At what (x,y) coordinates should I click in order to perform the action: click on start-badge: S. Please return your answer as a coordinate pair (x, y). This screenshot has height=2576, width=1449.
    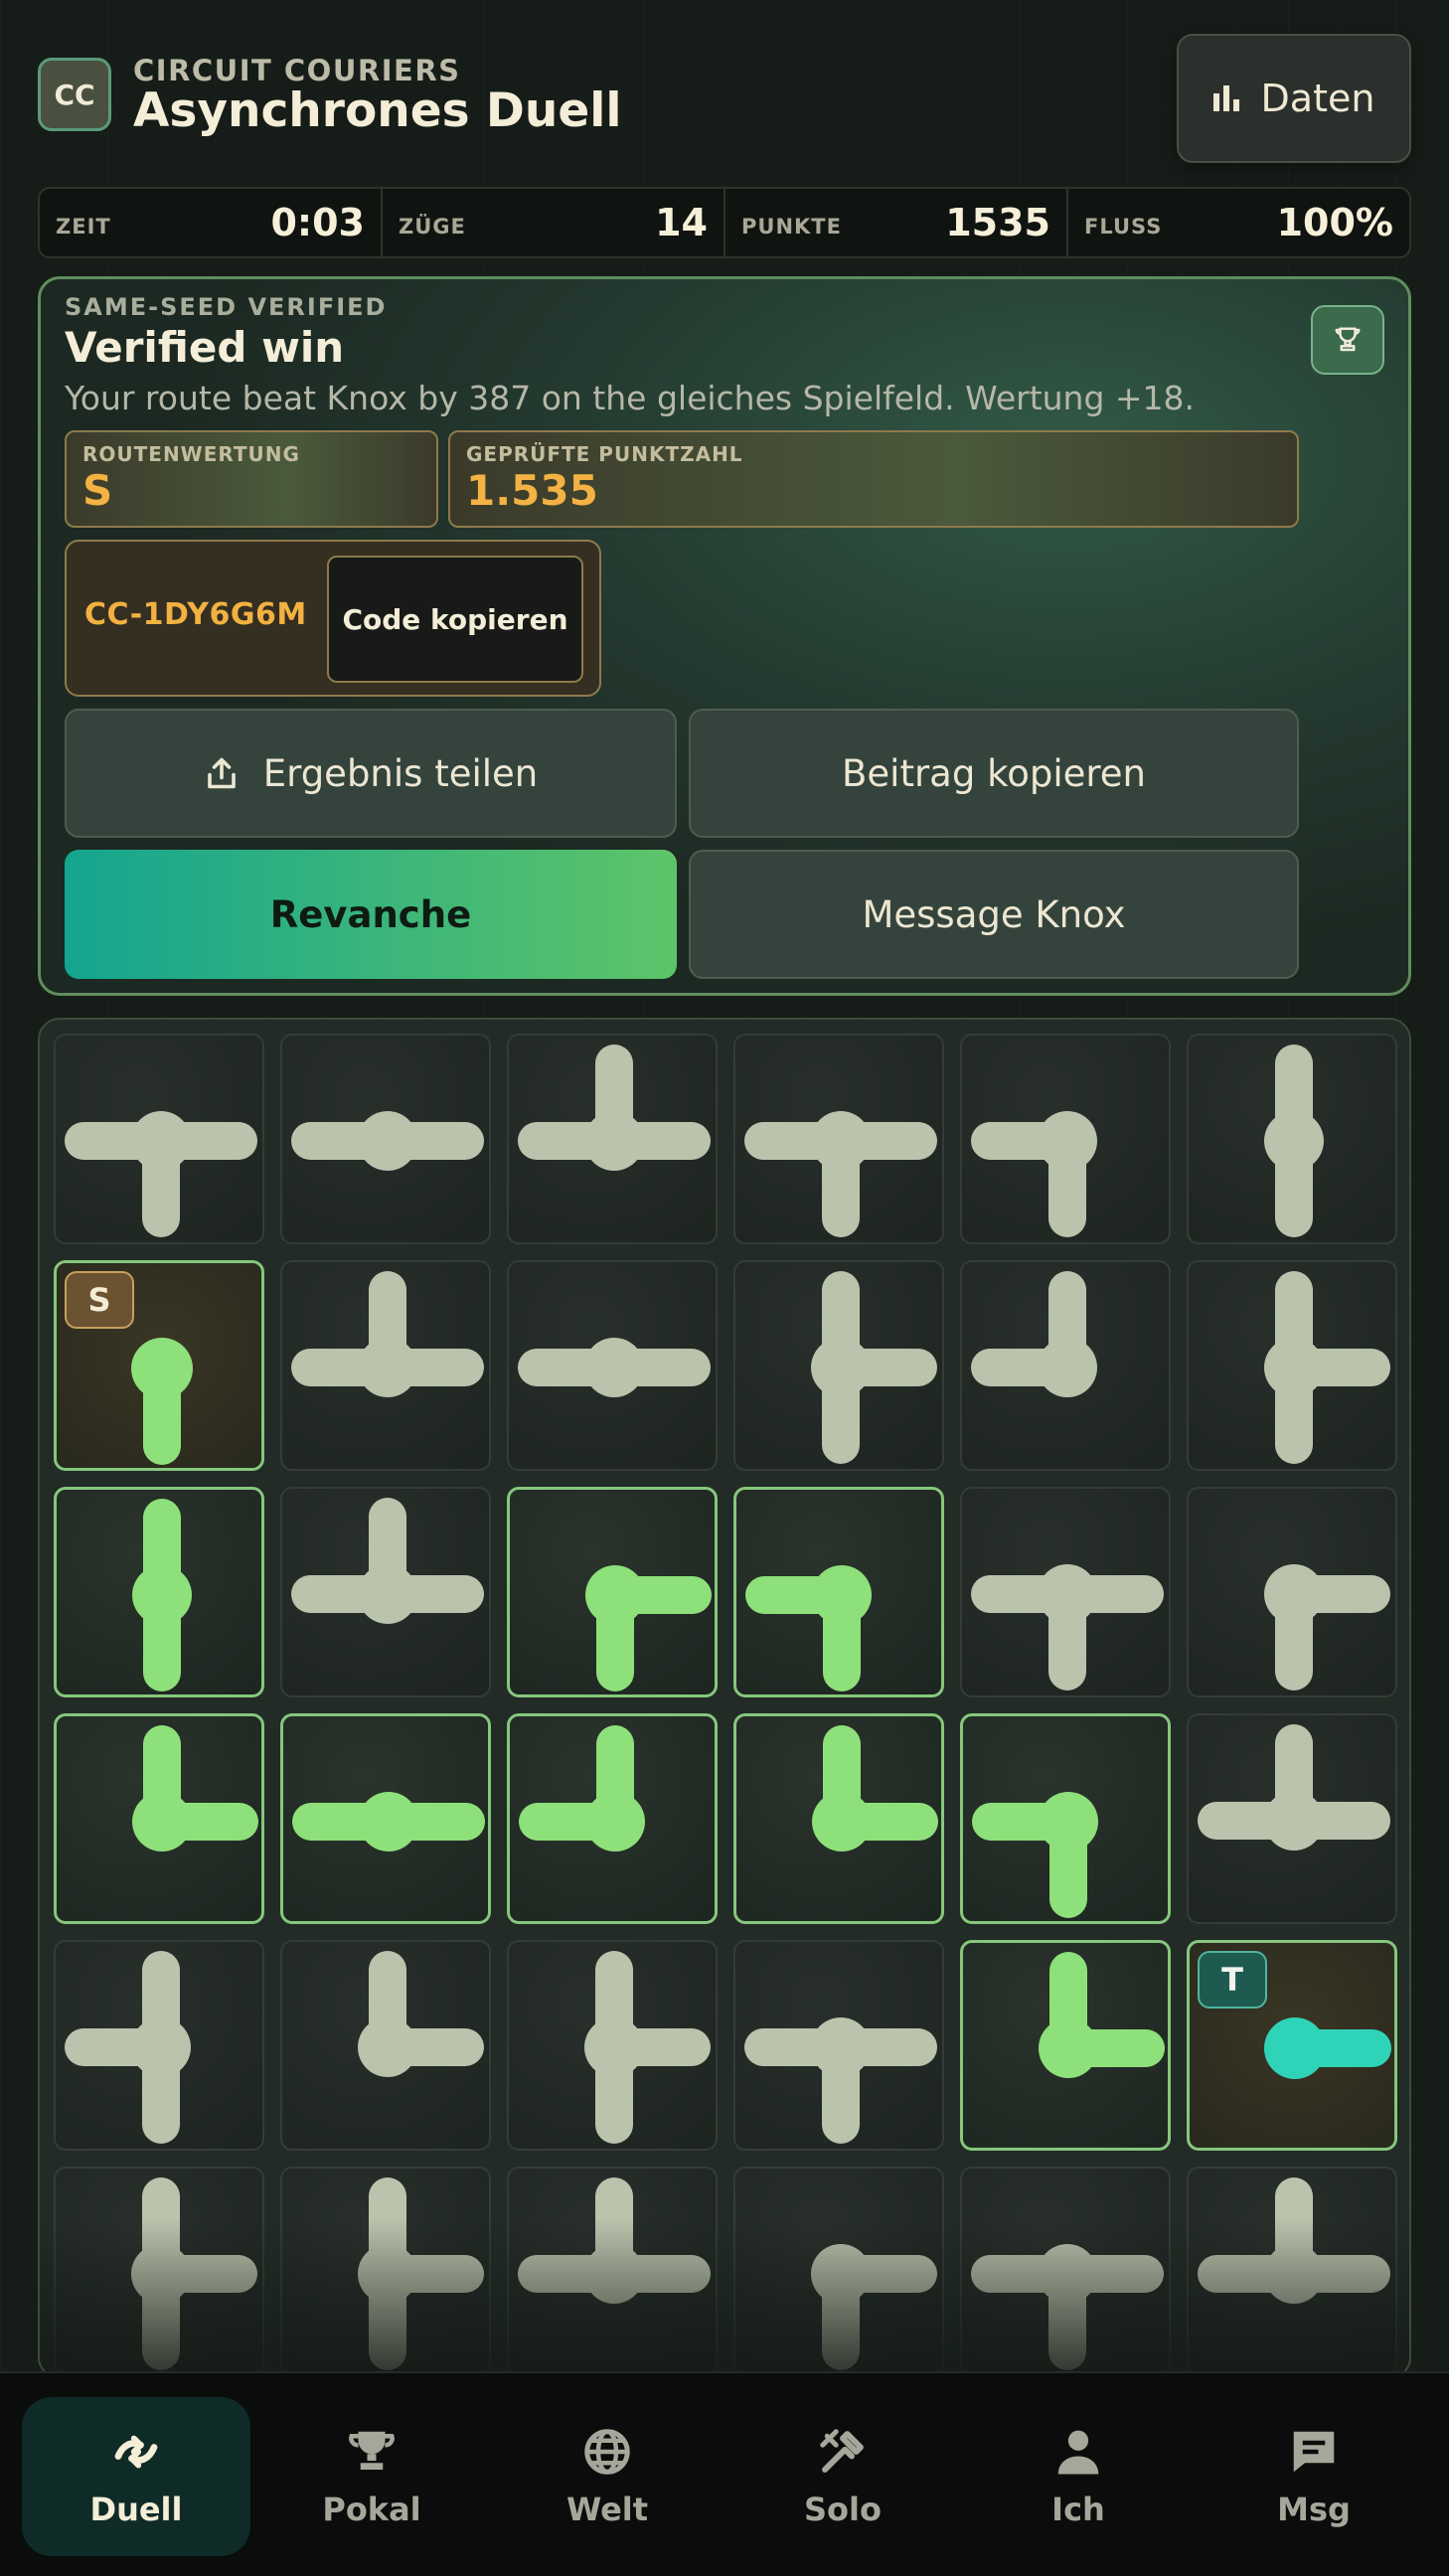
    Looking at the image, I should click on (99, 1300).